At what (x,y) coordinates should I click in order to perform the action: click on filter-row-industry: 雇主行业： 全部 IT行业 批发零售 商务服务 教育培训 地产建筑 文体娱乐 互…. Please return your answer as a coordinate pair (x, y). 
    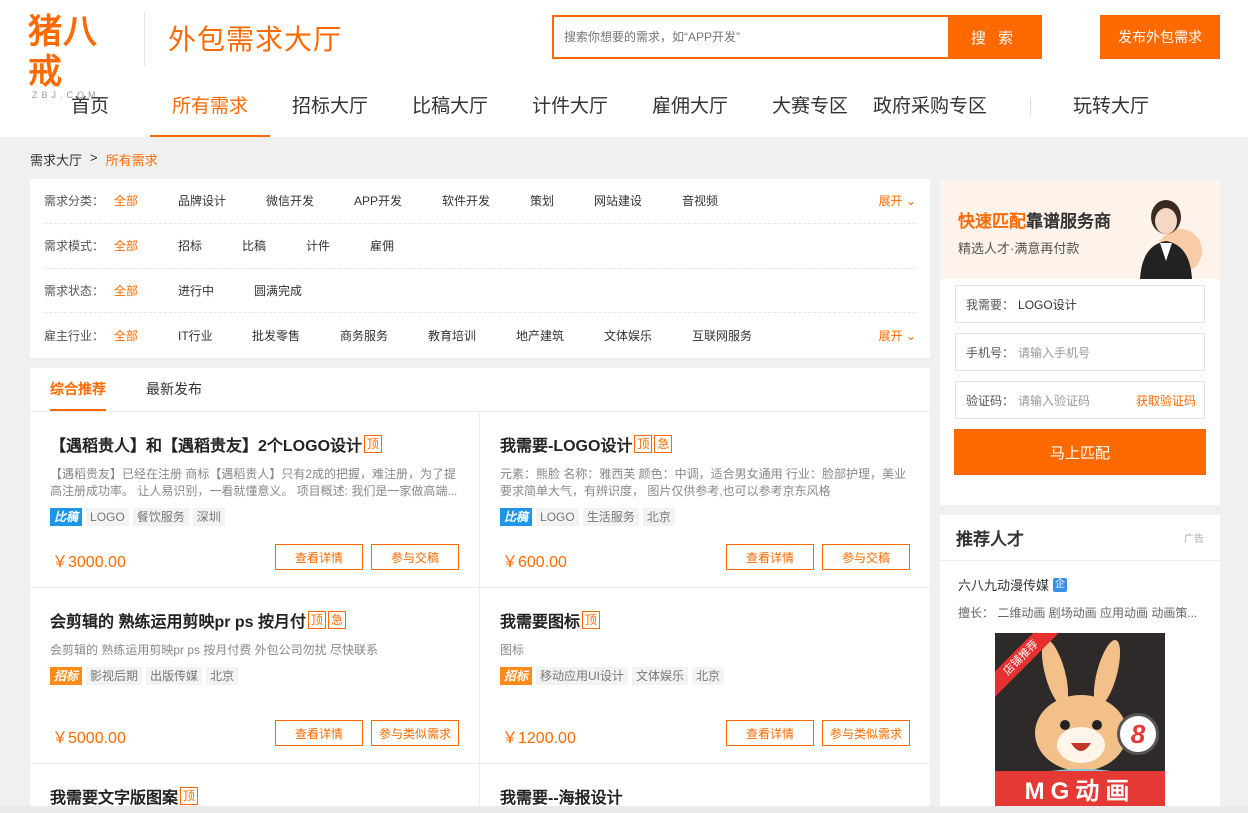
    Looking at the image, I should click on (480, 335).